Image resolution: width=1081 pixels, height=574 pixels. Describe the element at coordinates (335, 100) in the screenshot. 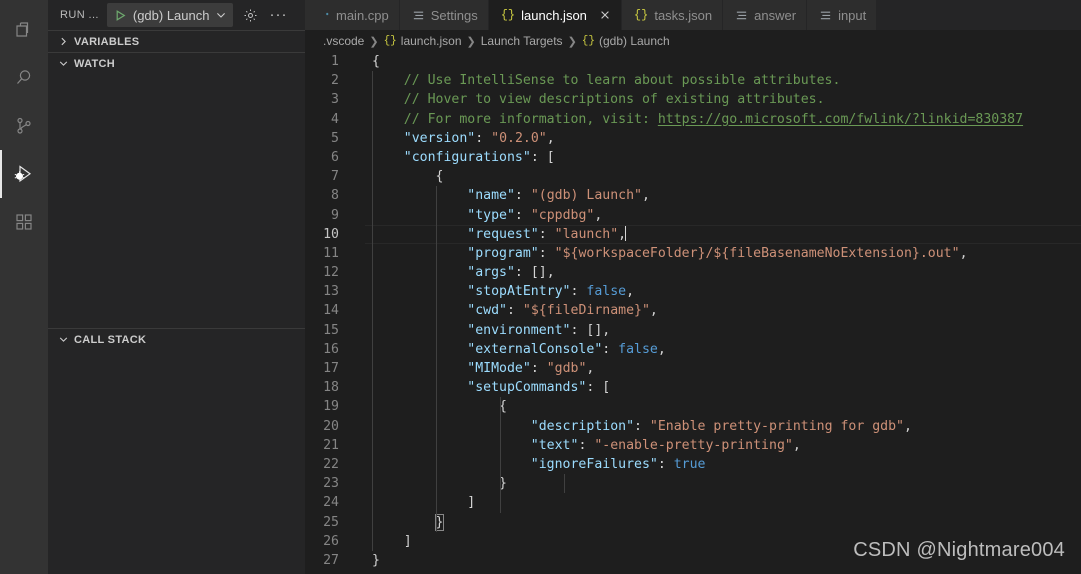

I see `line-number: 3` at that location.